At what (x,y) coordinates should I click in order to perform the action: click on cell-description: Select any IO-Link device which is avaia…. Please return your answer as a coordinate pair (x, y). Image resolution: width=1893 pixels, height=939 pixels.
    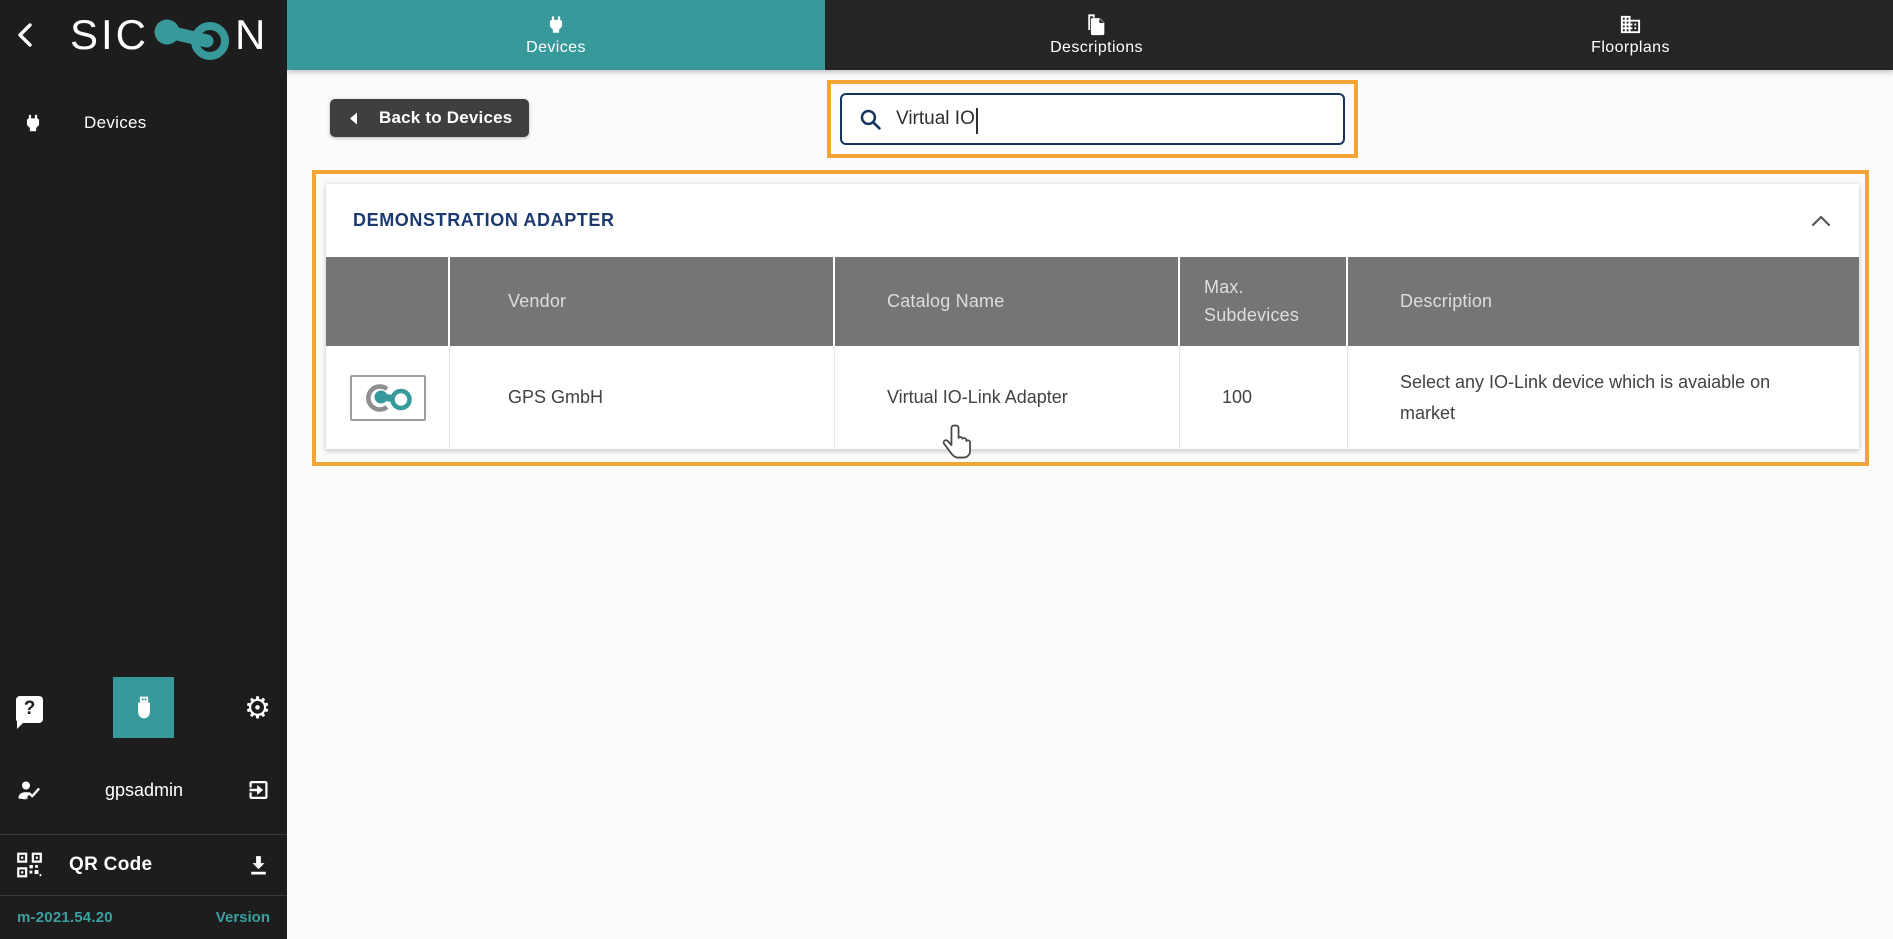
    Looking at the image, I should click on (1585, 397).